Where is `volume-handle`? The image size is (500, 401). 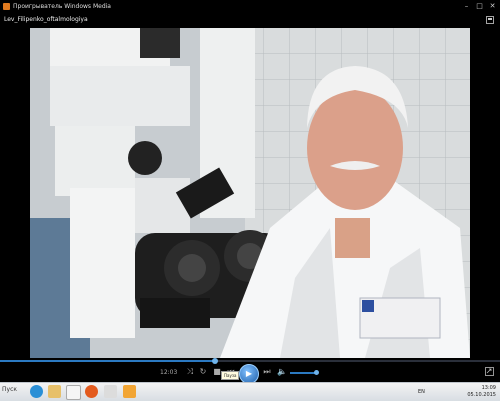
volume-handle is located at coordinates (316, 372).